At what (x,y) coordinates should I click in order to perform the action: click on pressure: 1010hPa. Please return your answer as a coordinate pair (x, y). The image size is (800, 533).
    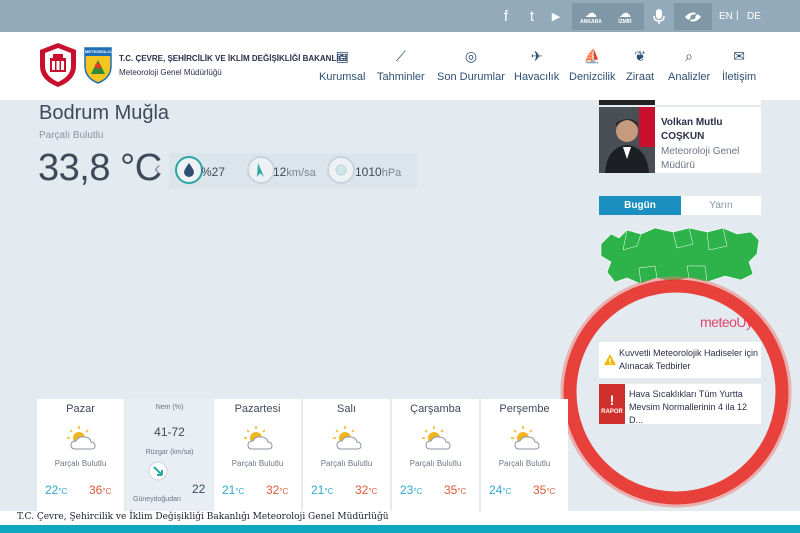
    Looking at the image, I should click on (378, 172).